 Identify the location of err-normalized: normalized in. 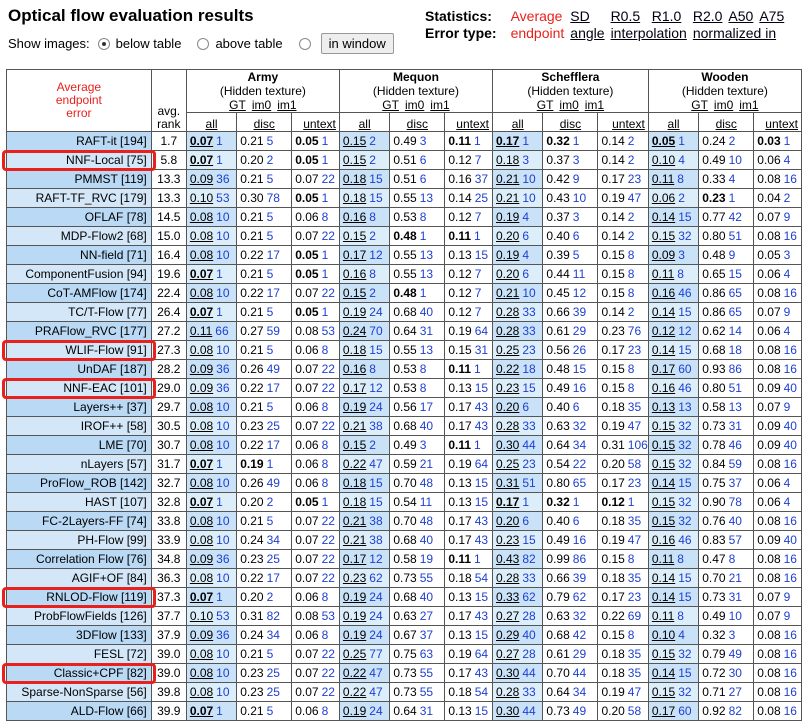
(734, 33).